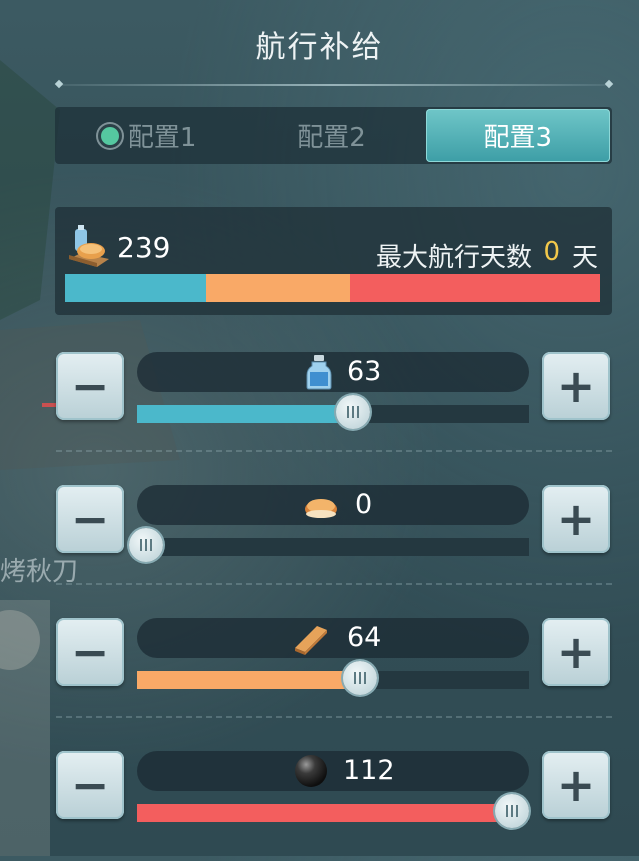 The height and width of the screenshot is (861, 639). What do you see at coordinates (334, 85) in the screenshot?
I see `title-divider` at bounding box center [334, 85].